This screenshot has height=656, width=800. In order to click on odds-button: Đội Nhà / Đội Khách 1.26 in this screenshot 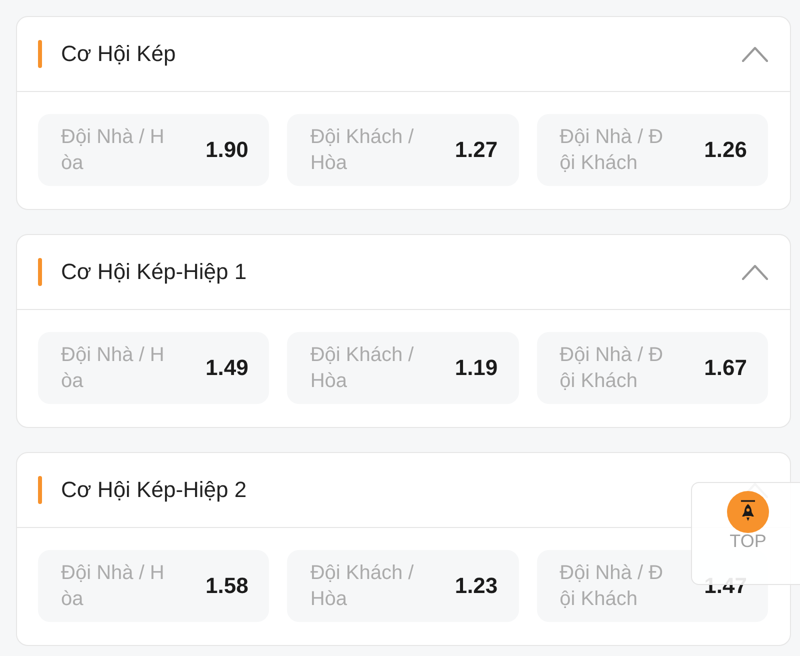, I will do `click(652, 150)`.